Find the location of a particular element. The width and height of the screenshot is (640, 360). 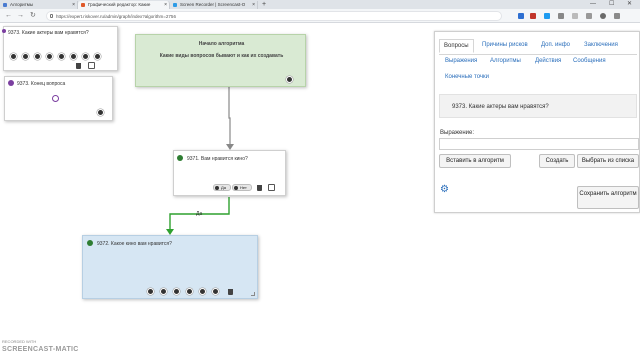

answer-yes-pill: Да is located at coordinates (222, 187).